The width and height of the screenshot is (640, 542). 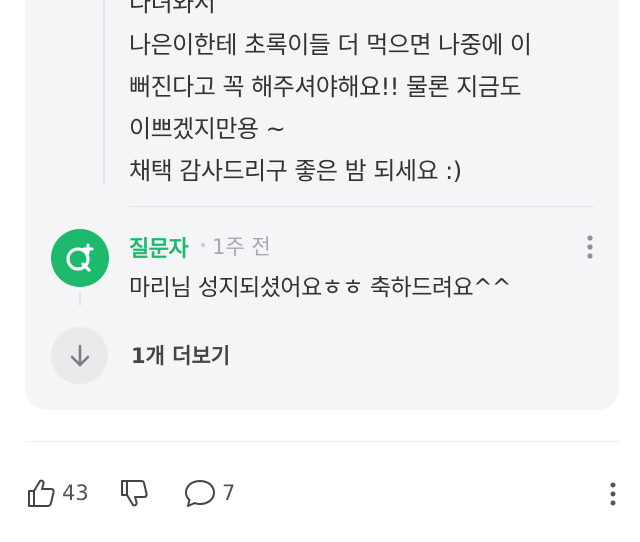 What do you see at coordinates (172, 8) in the screenshot?
I see `reply-line: 다녀와서` at bounding box center [172, 8].